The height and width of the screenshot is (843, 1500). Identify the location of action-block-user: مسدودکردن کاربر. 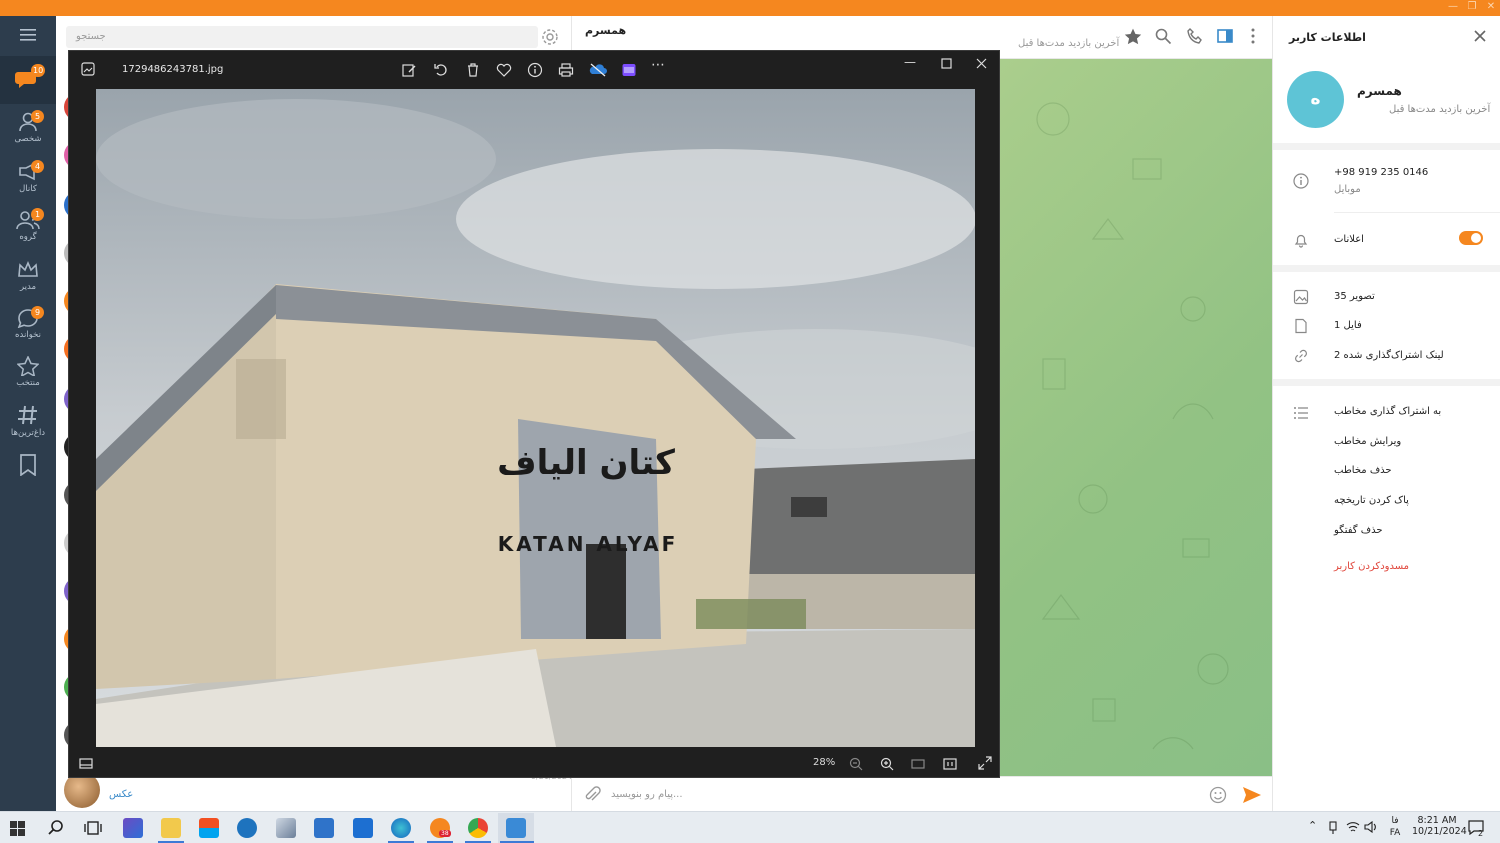
(1371, 566).